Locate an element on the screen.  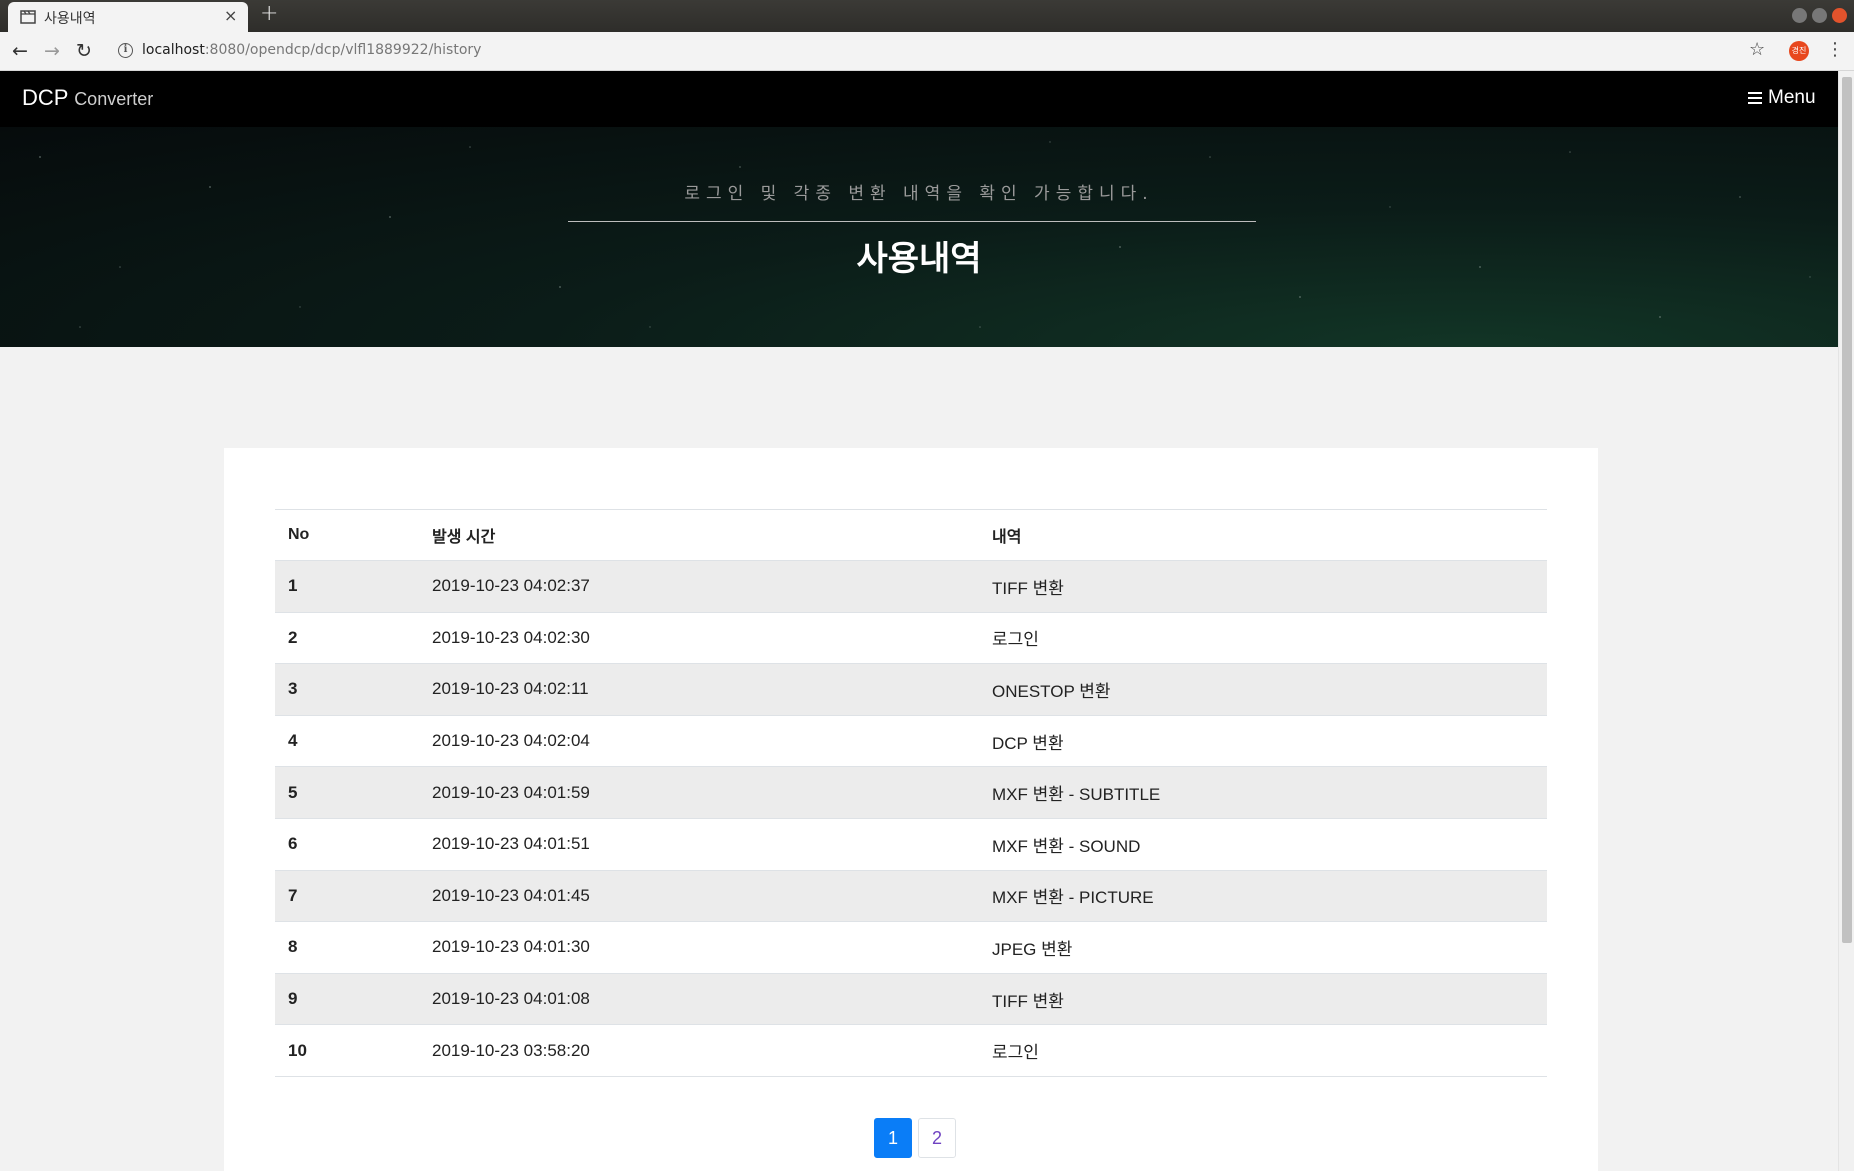
cell-desc: MXF 변환 - PICTURE is located at coordinates (1263, 896).